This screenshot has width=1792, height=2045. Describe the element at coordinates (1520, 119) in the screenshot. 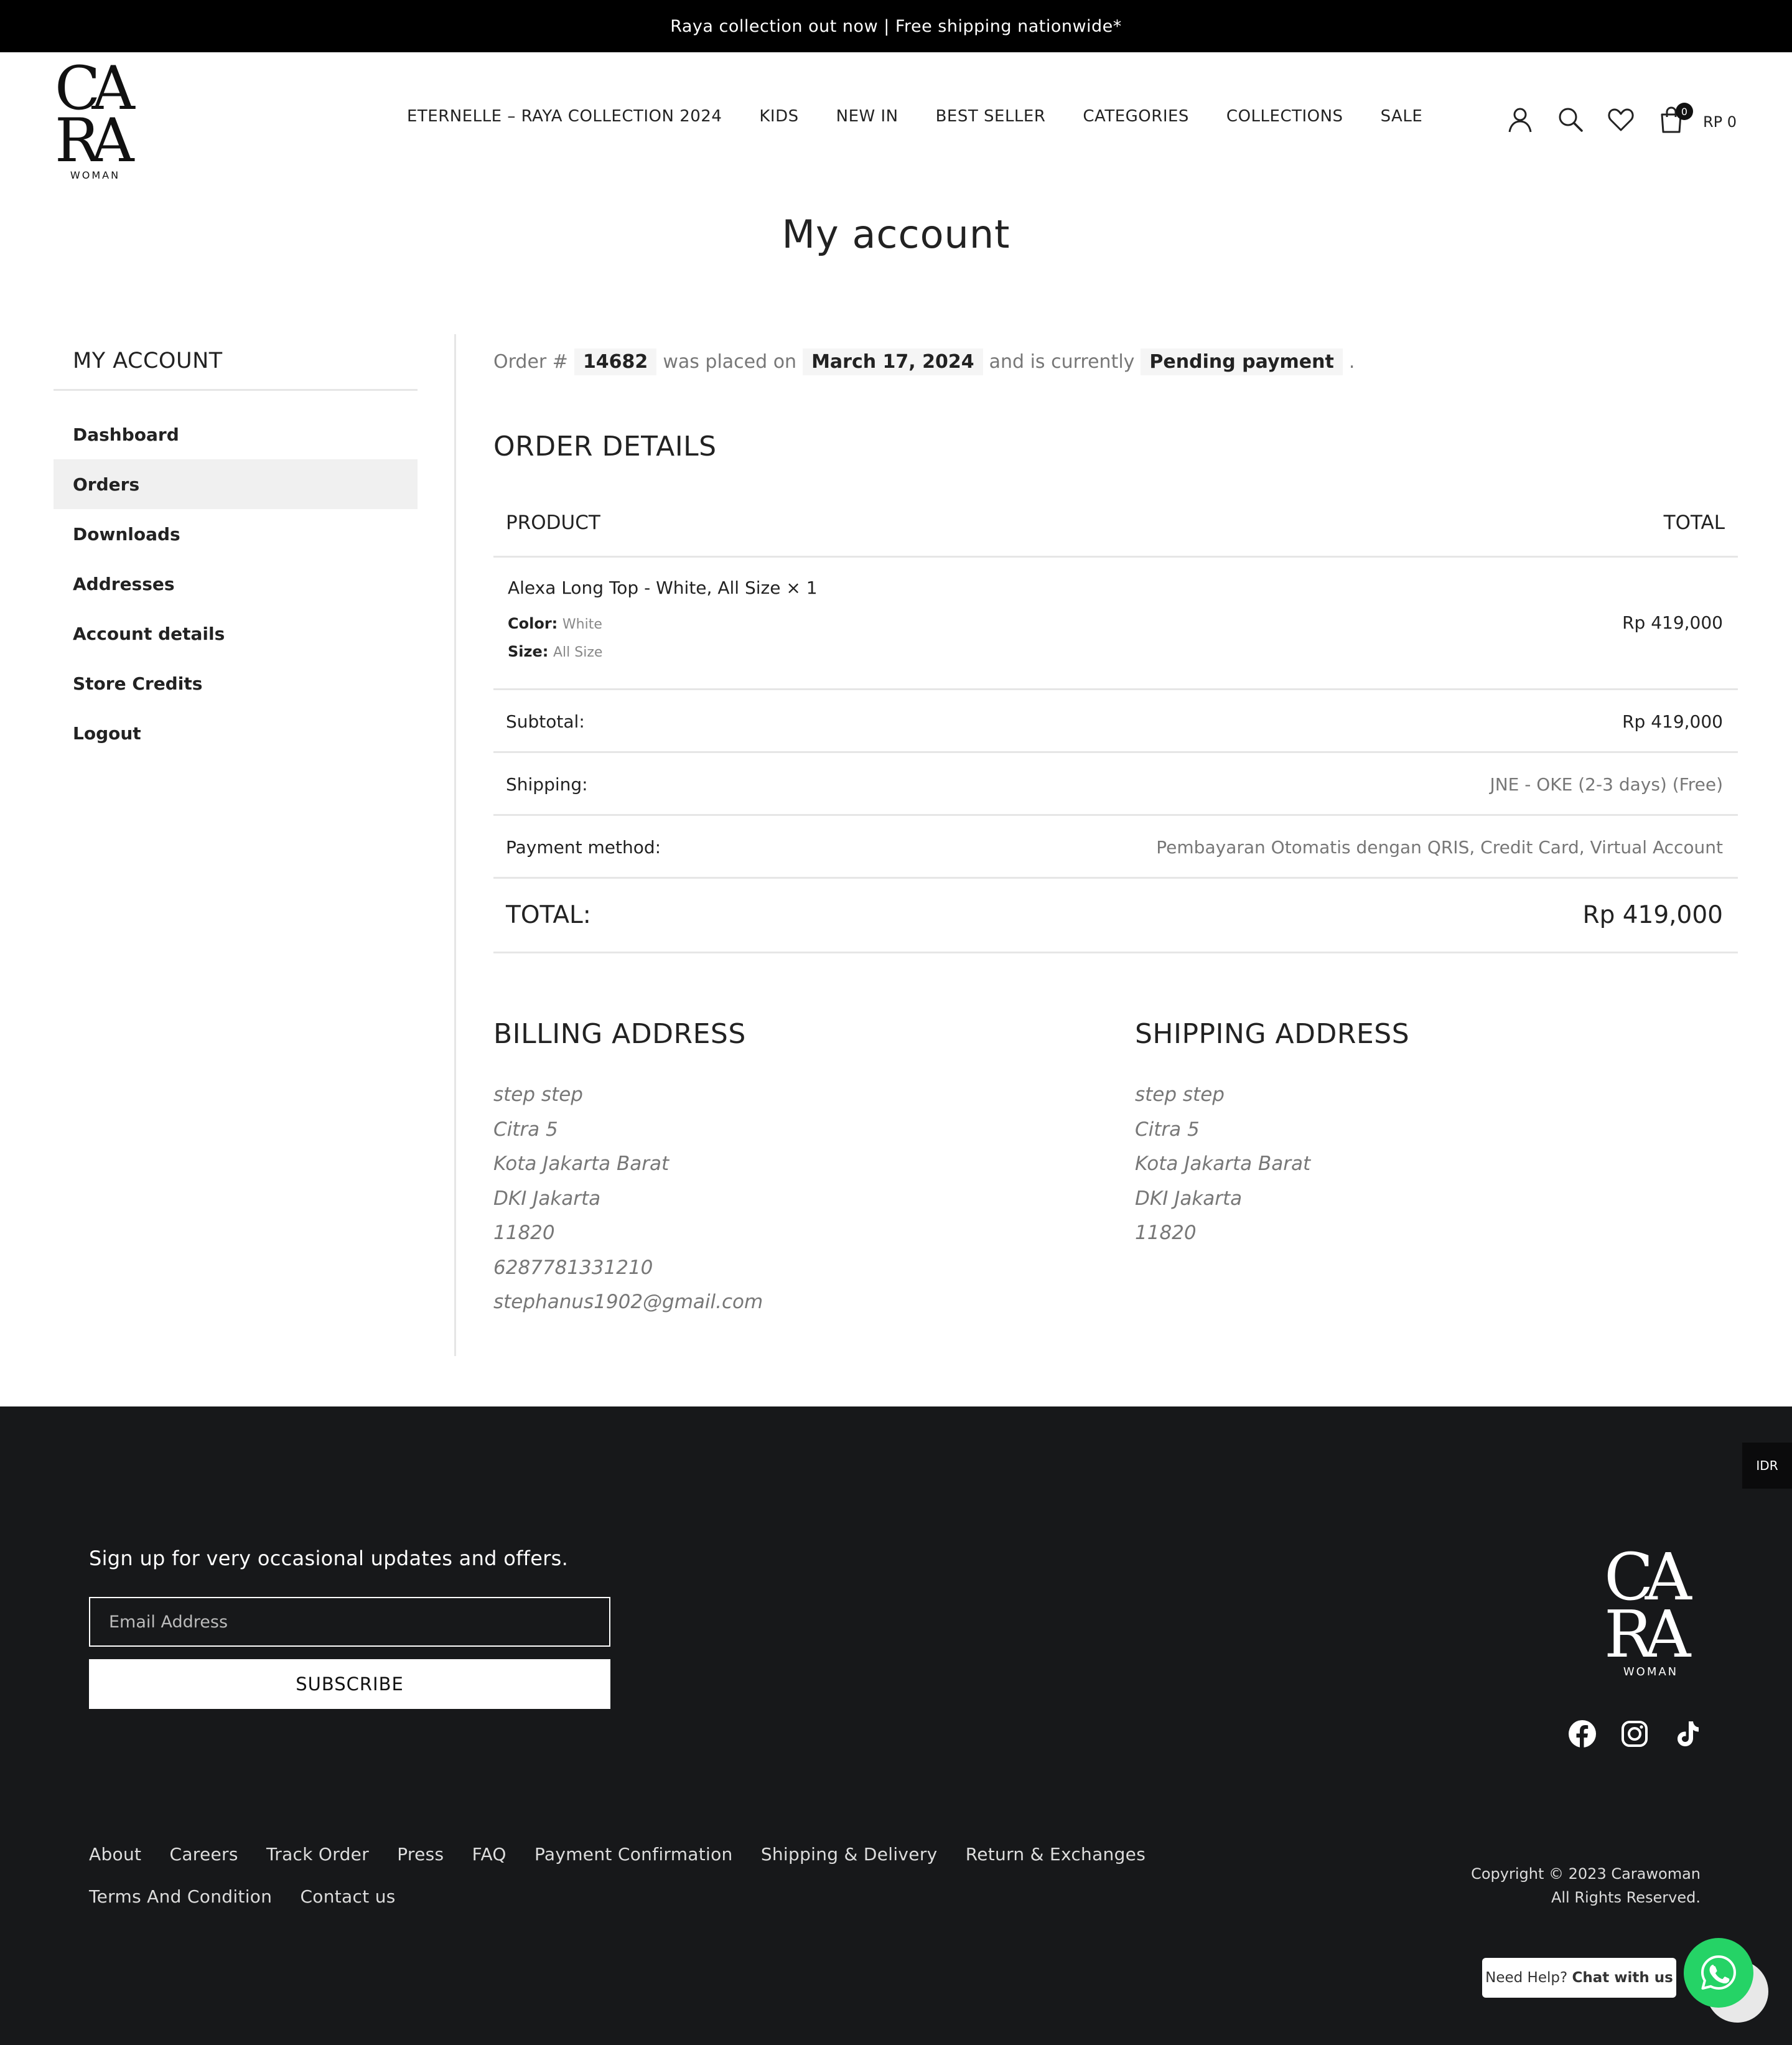

I see `user-icon` at that location.